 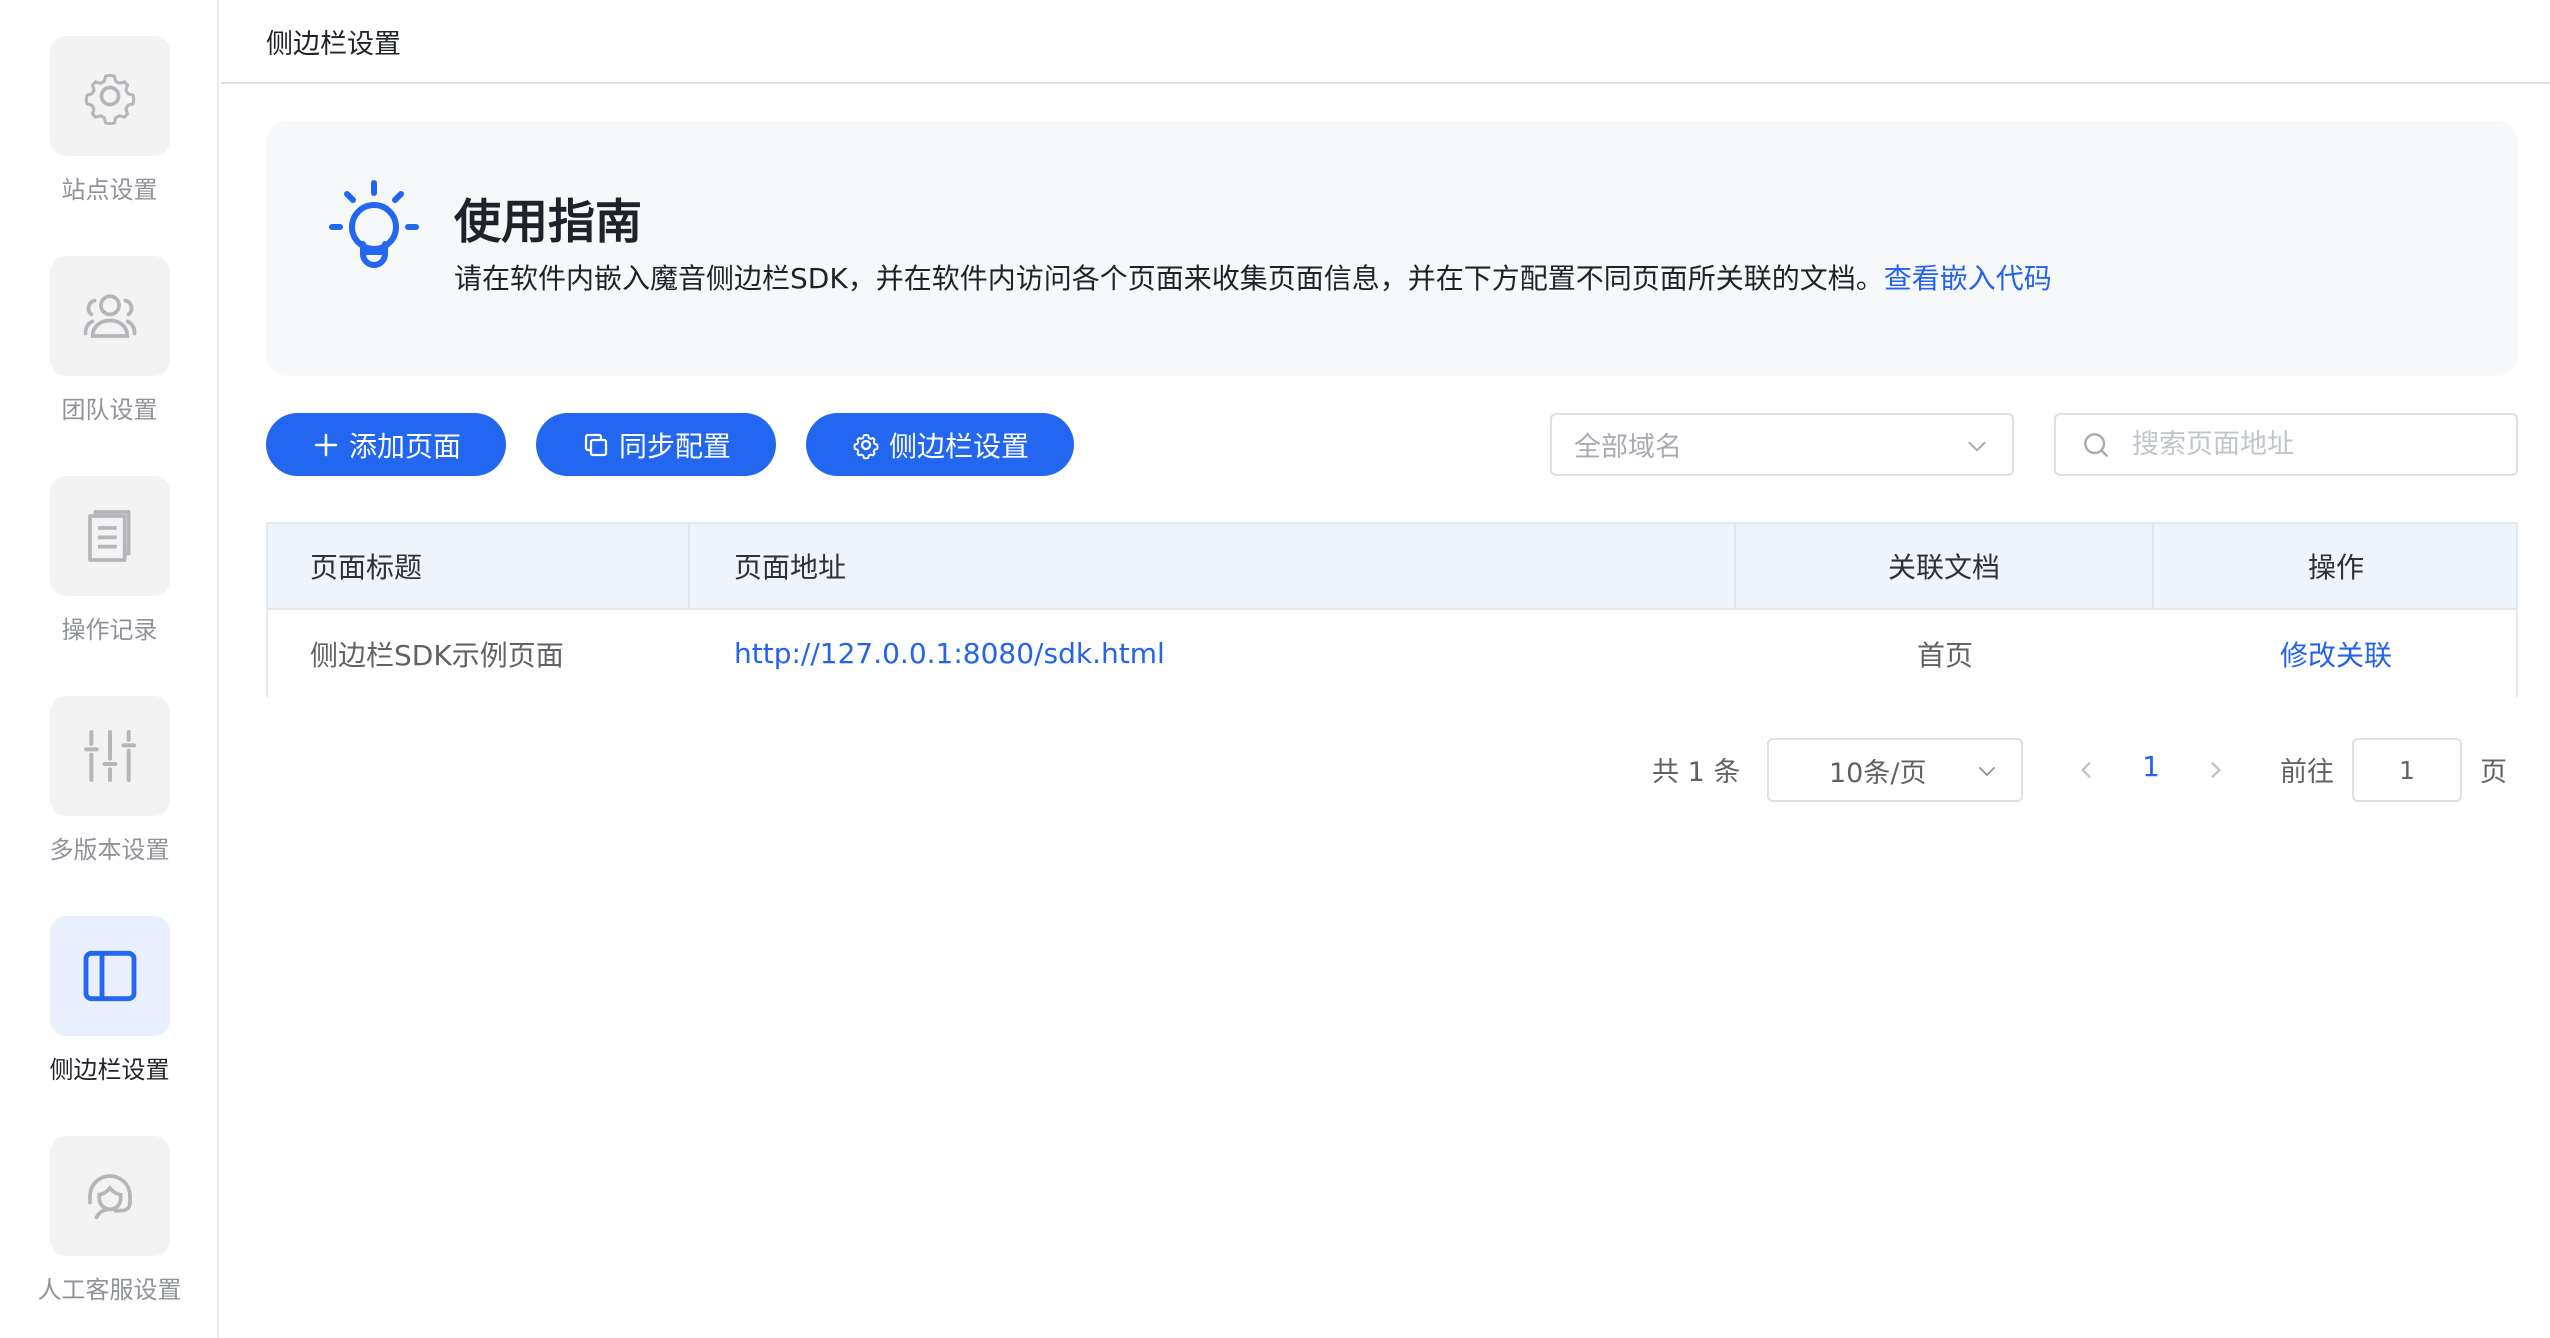 I want to click on column-header-url: 页面地址, so click(x=1213, y=566).